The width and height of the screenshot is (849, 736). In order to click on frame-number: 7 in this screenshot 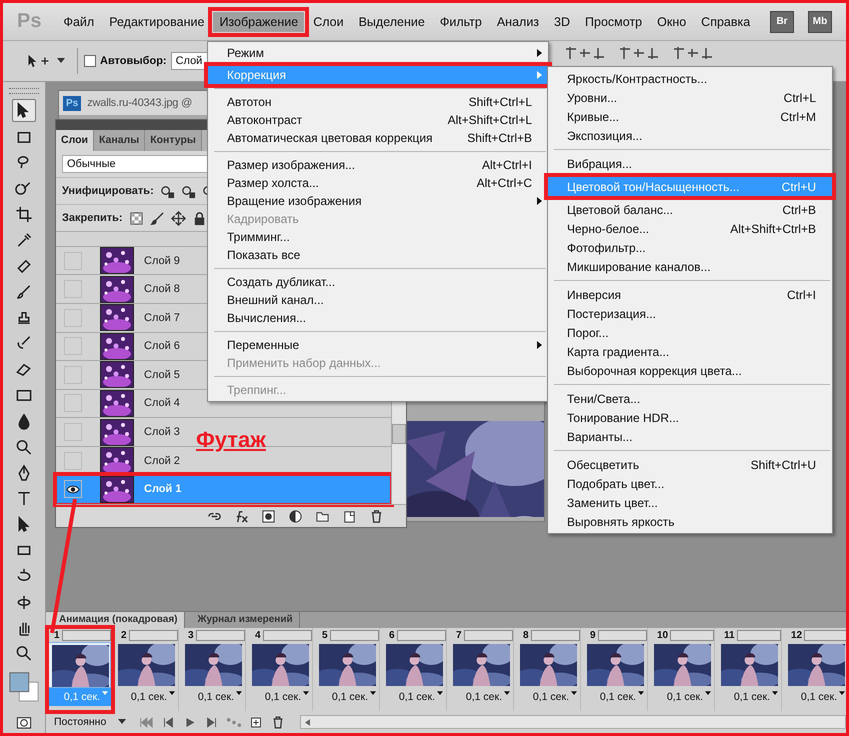, I will do `click(459, 635)`.